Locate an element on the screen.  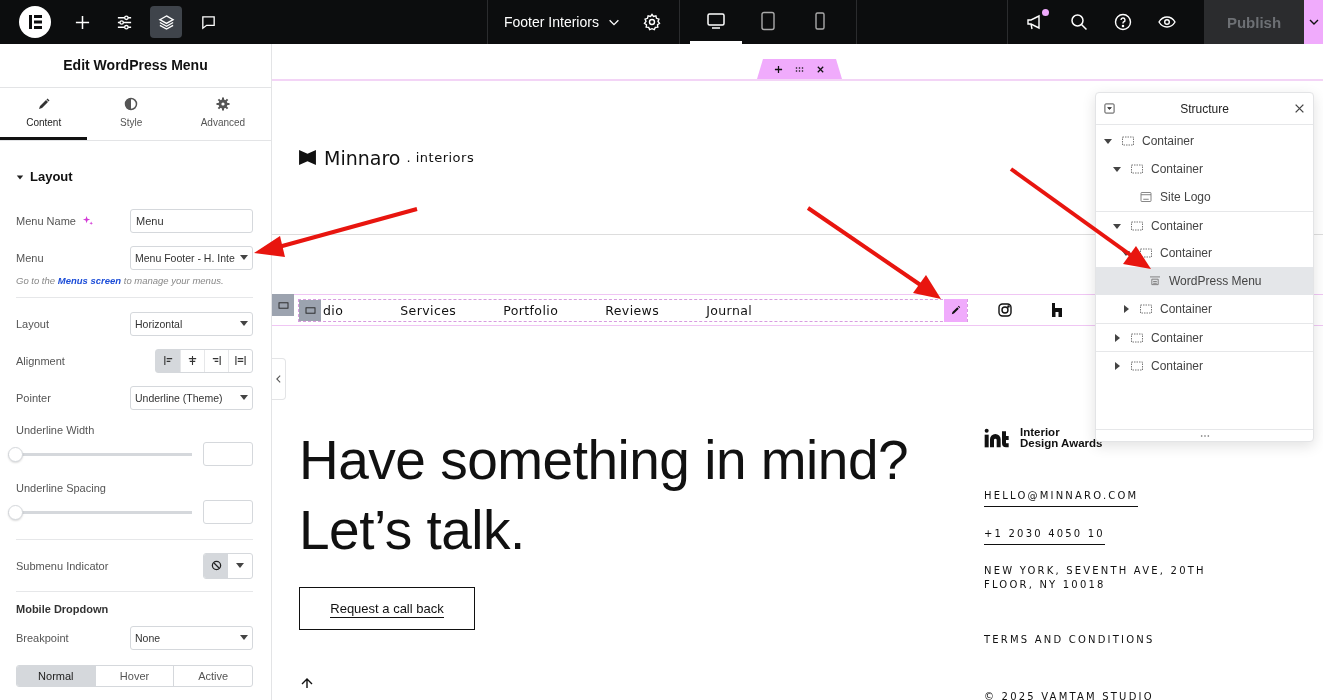
field-label: Menu is located at coordinates (30, 257).